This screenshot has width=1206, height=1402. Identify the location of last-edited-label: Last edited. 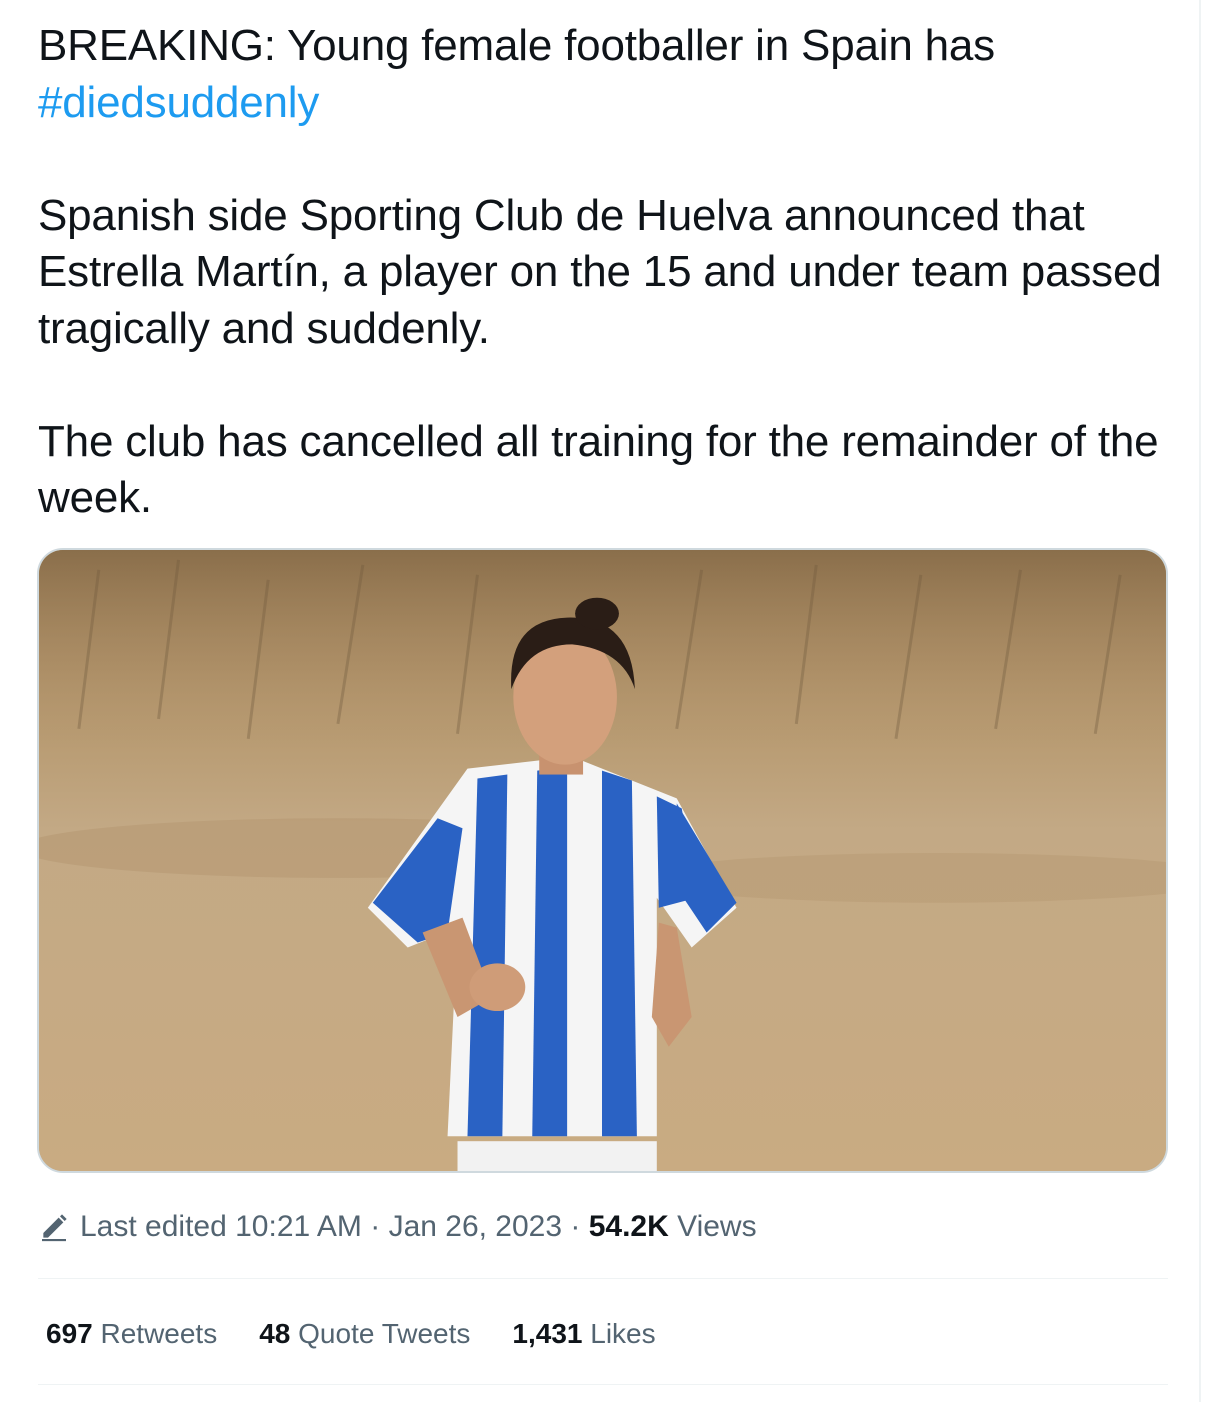
(158, 1226).